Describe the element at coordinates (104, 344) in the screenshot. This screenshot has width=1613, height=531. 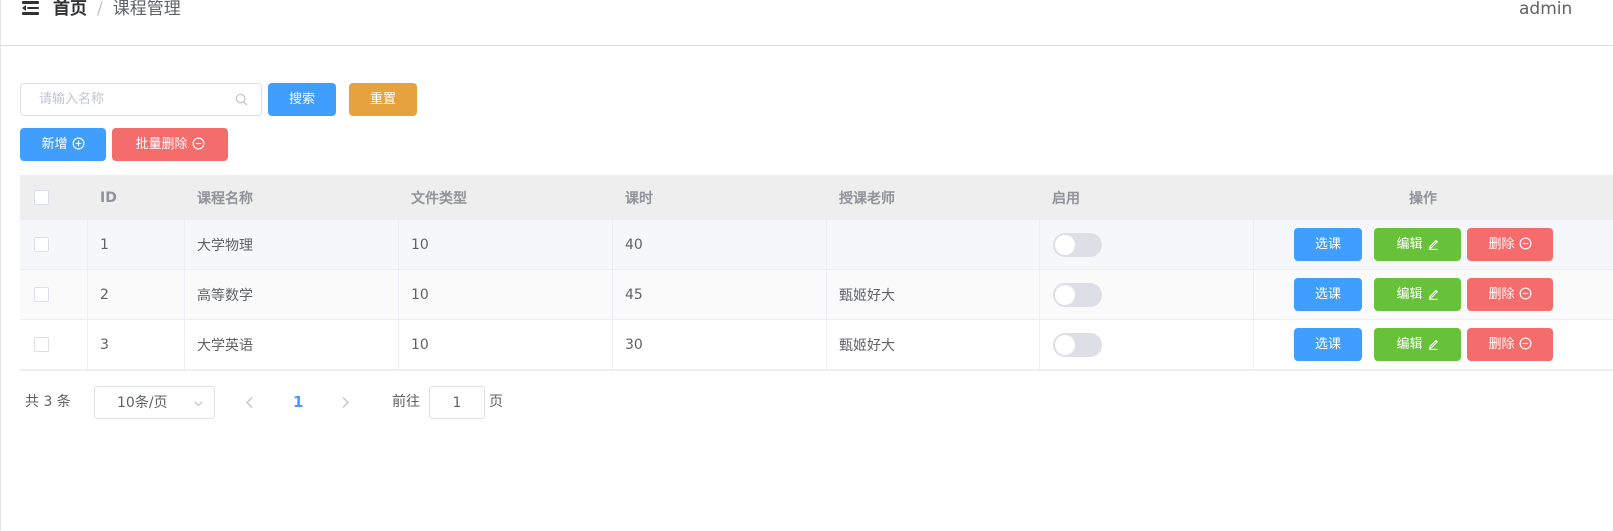
I see `cell-id: 3` at that location.